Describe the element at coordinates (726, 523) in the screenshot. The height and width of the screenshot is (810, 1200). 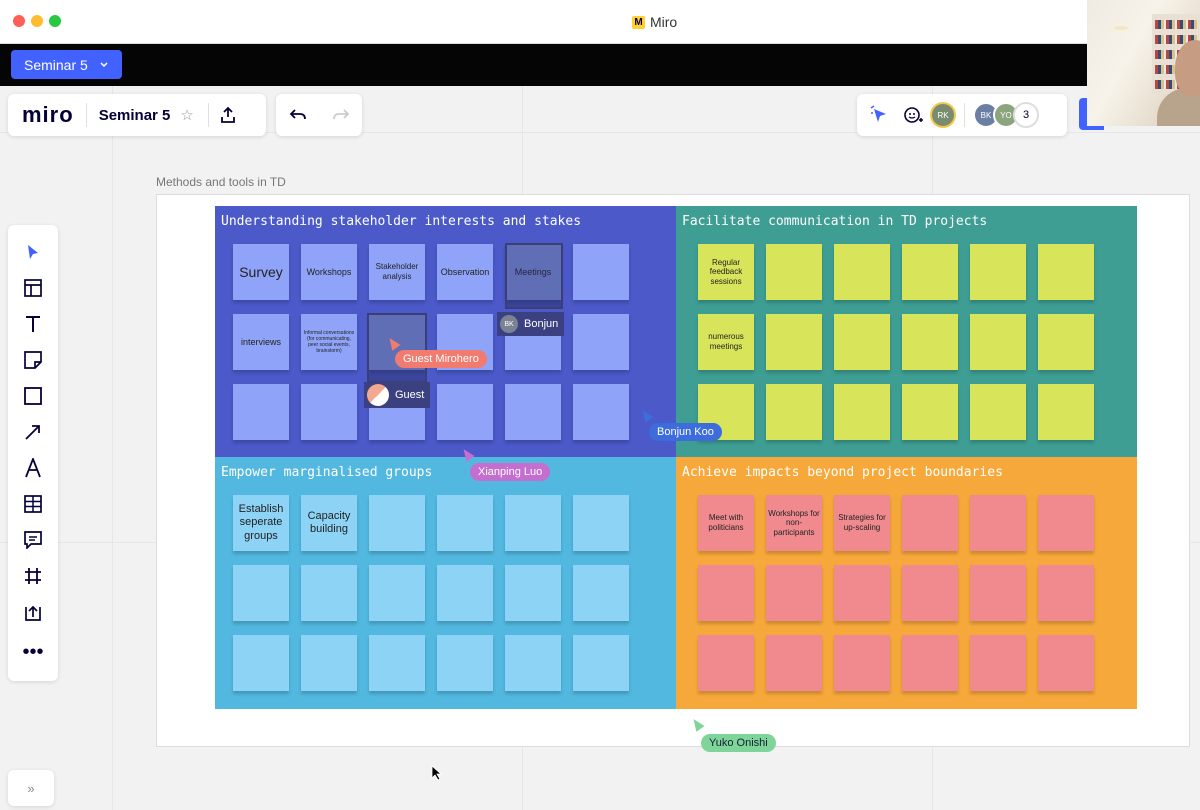
I see `sticky-note: Meet with politicians` at that location.